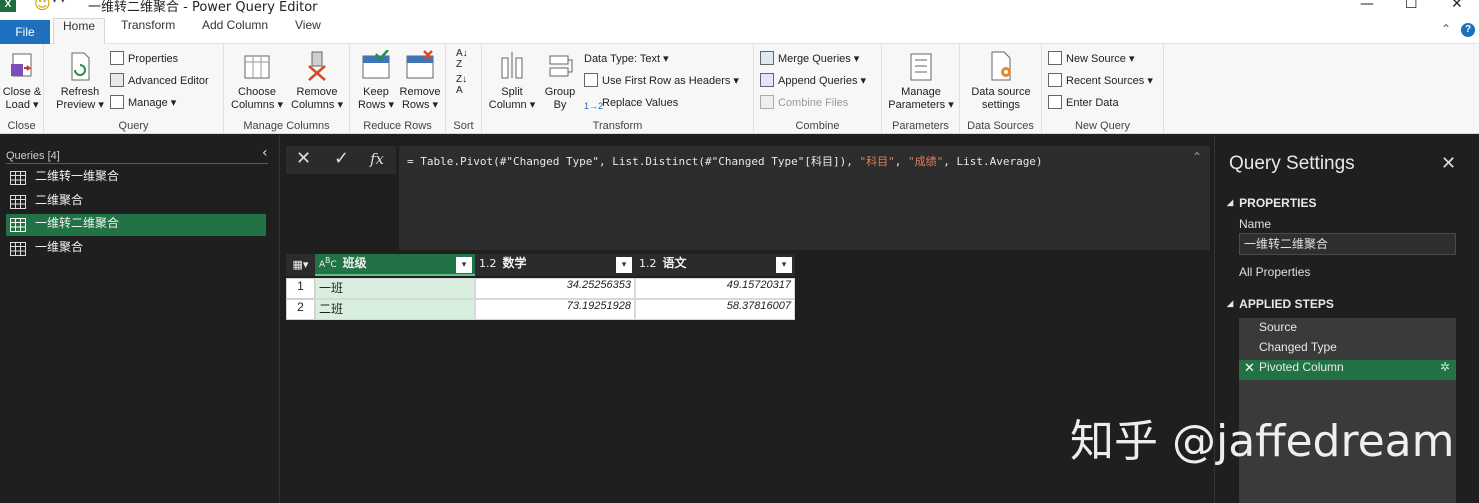 The width and height of the screenshot is (1479, 503). What do you see at coordinates (42, 6) in the screenshot?
I see `smiley-feedback-icon: ☺` at bounding box center [42, 6].